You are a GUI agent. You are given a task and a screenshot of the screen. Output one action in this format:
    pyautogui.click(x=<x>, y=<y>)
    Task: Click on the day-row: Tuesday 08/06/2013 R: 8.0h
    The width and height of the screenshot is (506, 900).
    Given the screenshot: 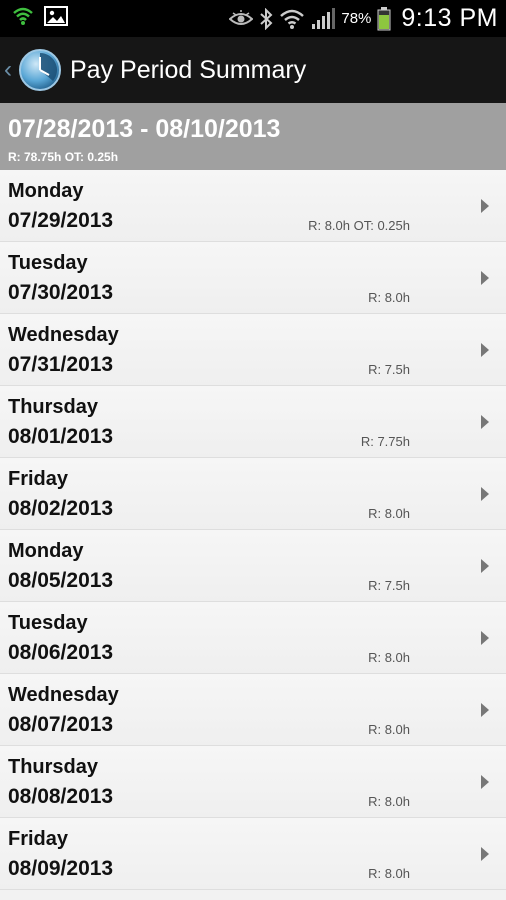 What is the action you would take?
    pyautogui.click(x=253, y=638)
    